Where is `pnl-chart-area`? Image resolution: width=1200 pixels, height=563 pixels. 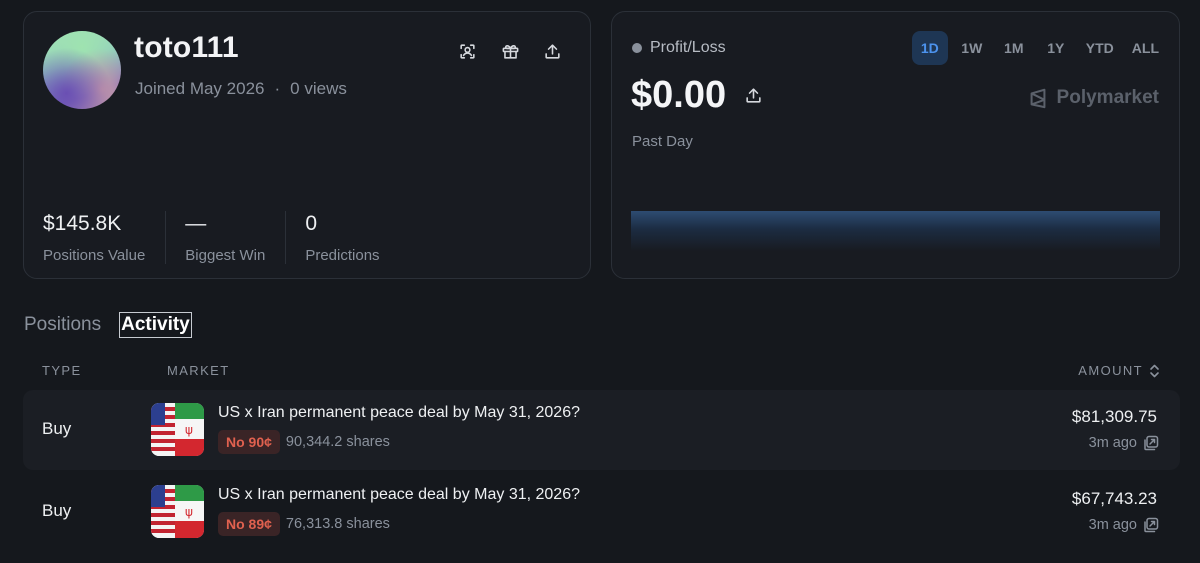 pnl-chart-area is located at coordinates (895, 231).